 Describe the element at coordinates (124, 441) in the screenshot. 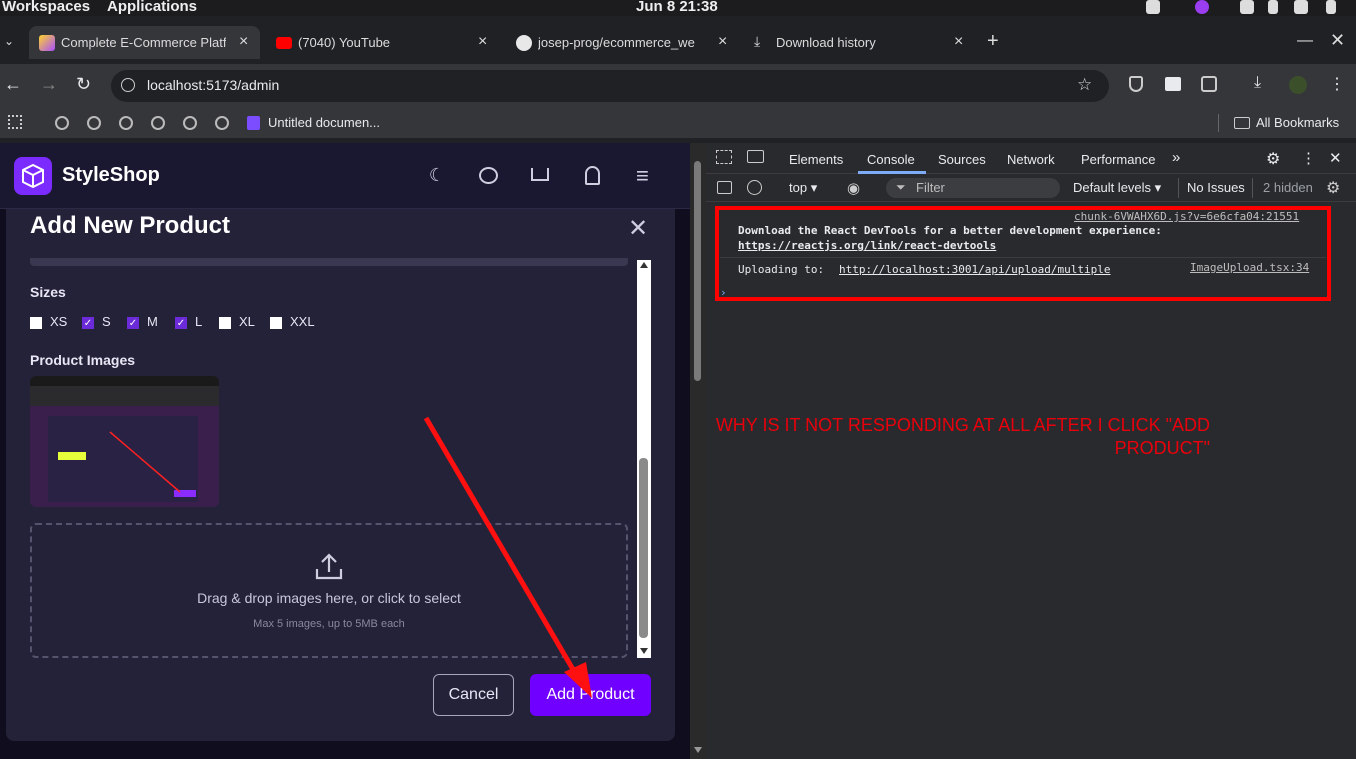

I see `uploaded-image-thumbnail` at that location.